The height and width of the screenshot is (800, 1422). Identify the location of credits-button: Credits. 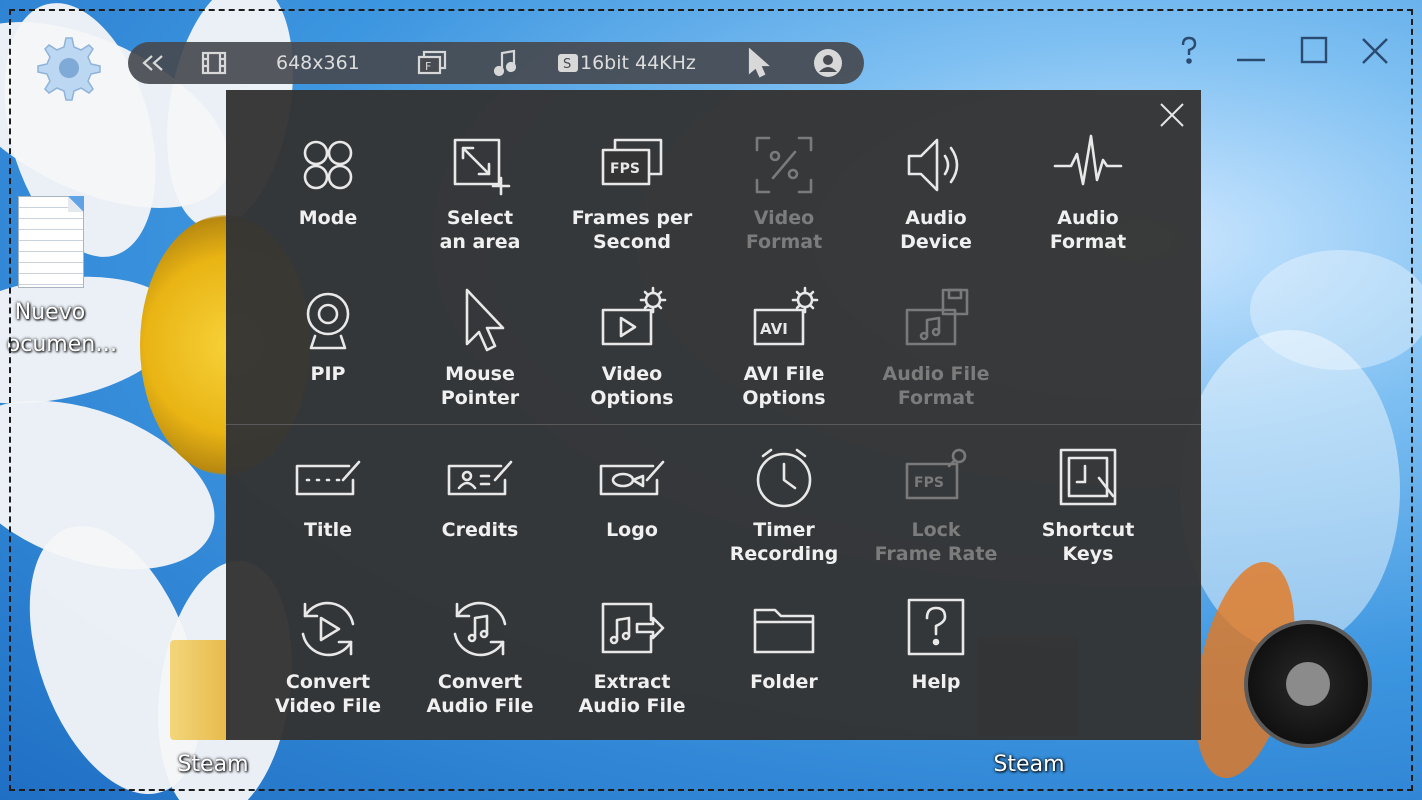
(480, 517).